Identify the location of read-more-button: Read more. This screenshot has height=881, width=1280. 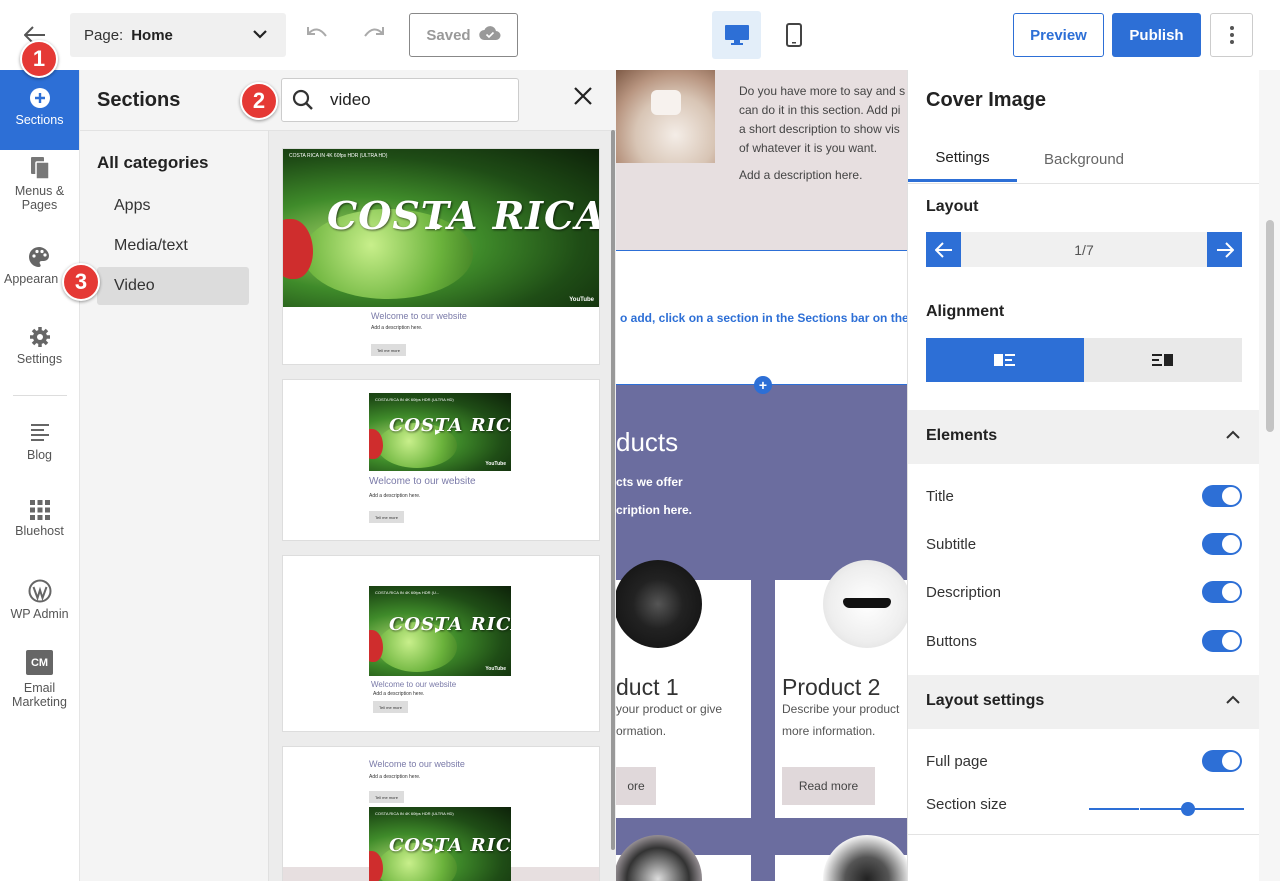
(828, 786).